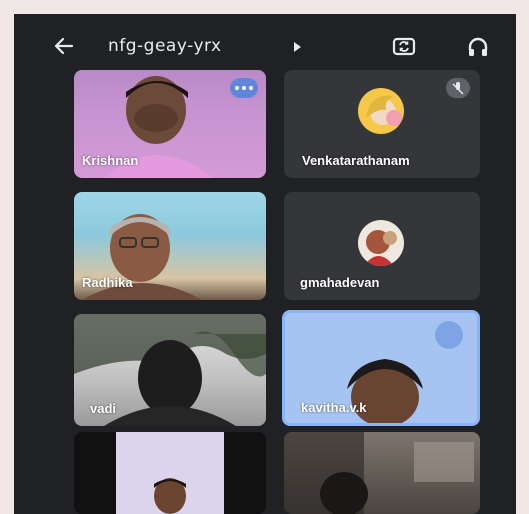 The height and width of the screenshot is (514, 529). I want to click on participant-name: Radhika, so click(107, 282).